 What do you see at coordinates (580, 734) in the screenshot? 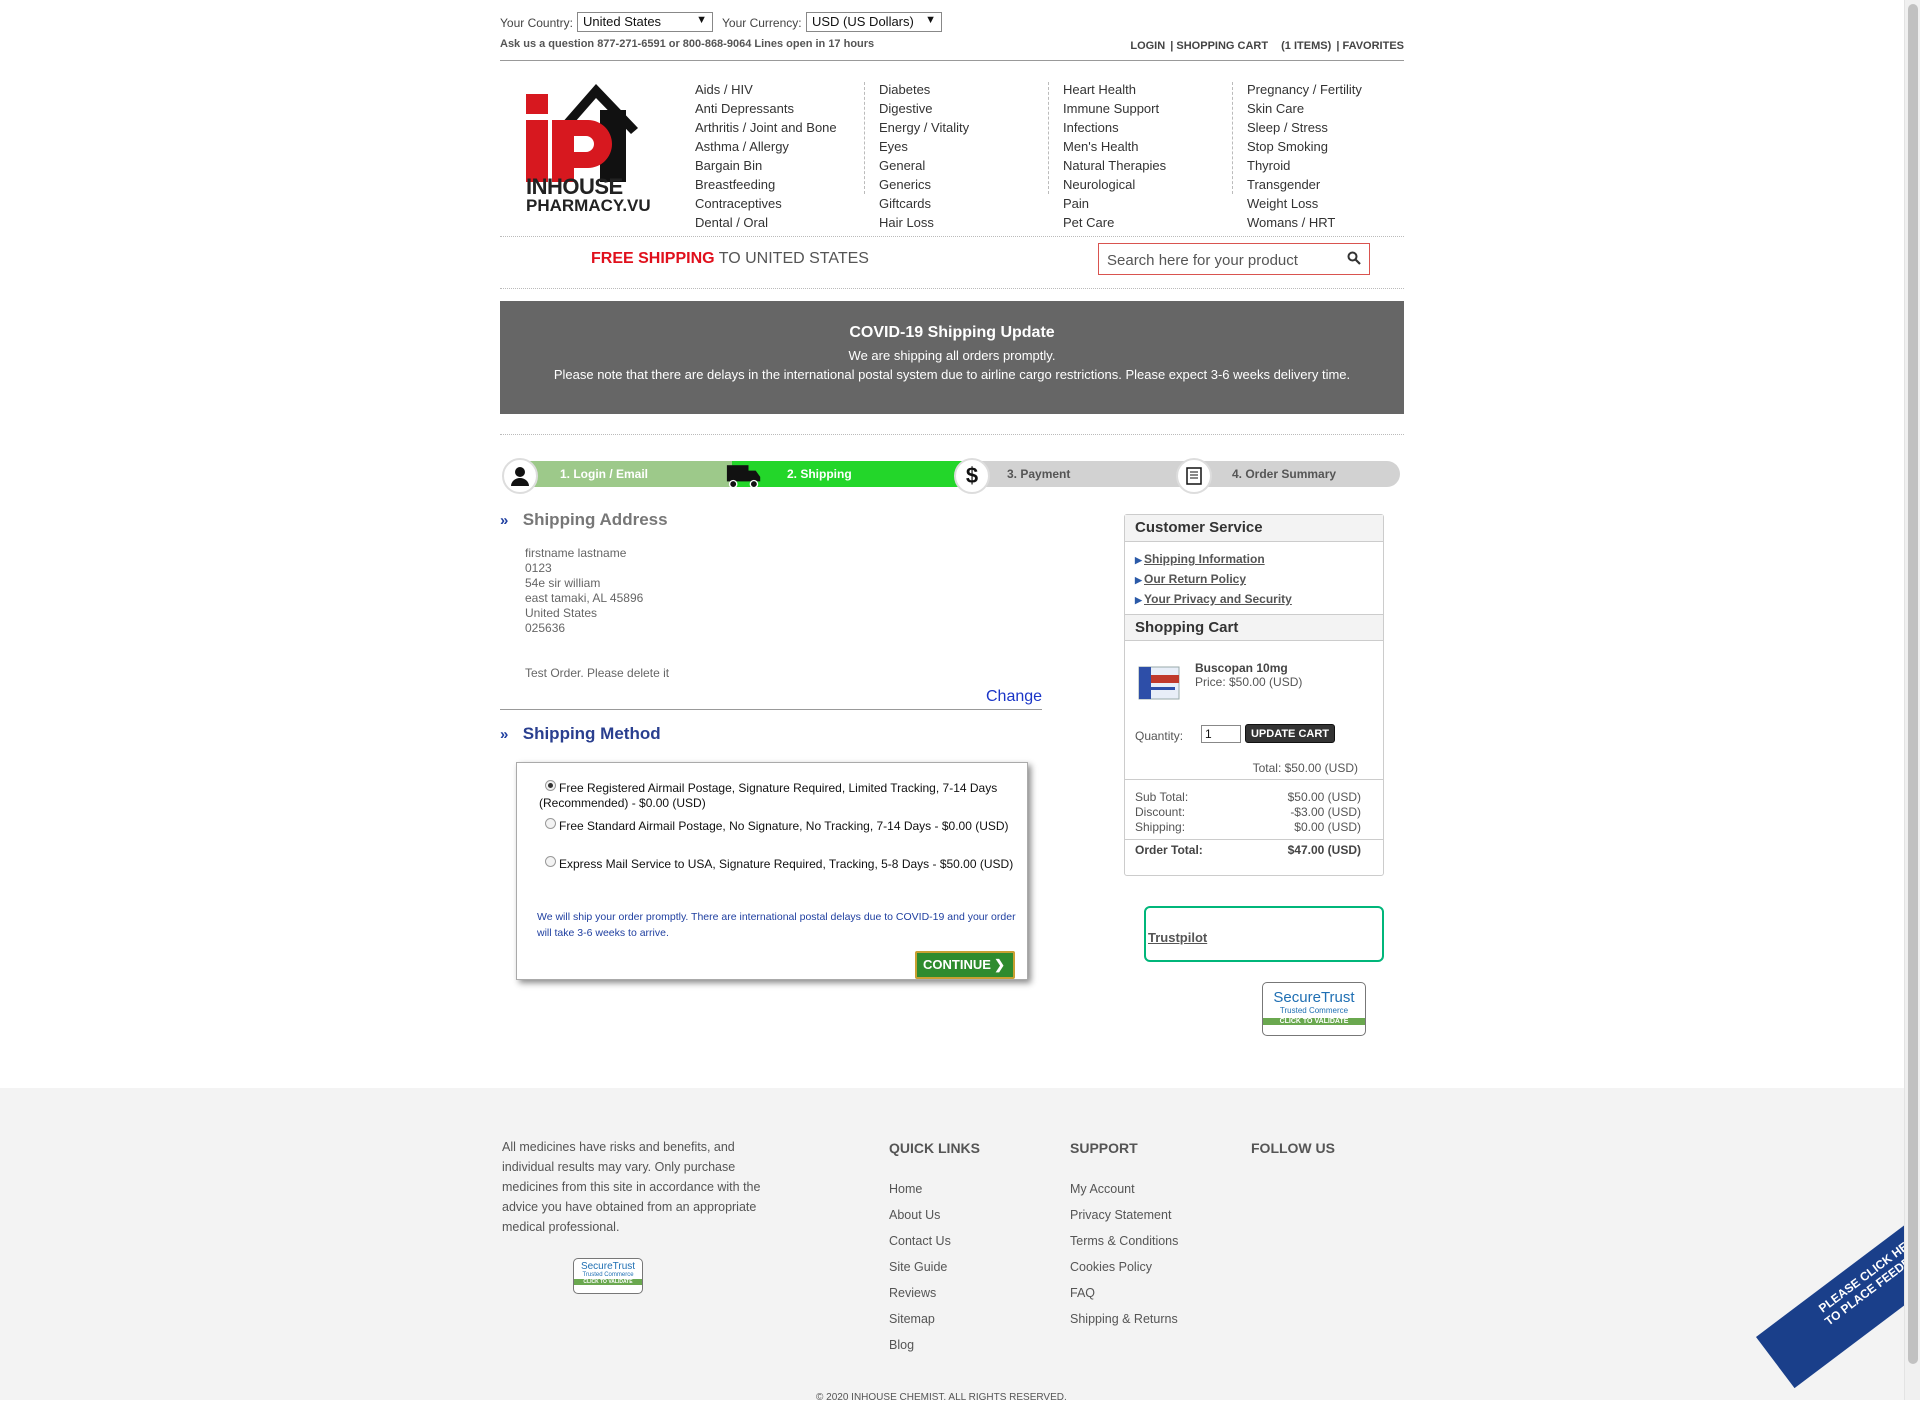
I see `shipping-method-title: » Shipping Method` at bounding box center [580, 734].